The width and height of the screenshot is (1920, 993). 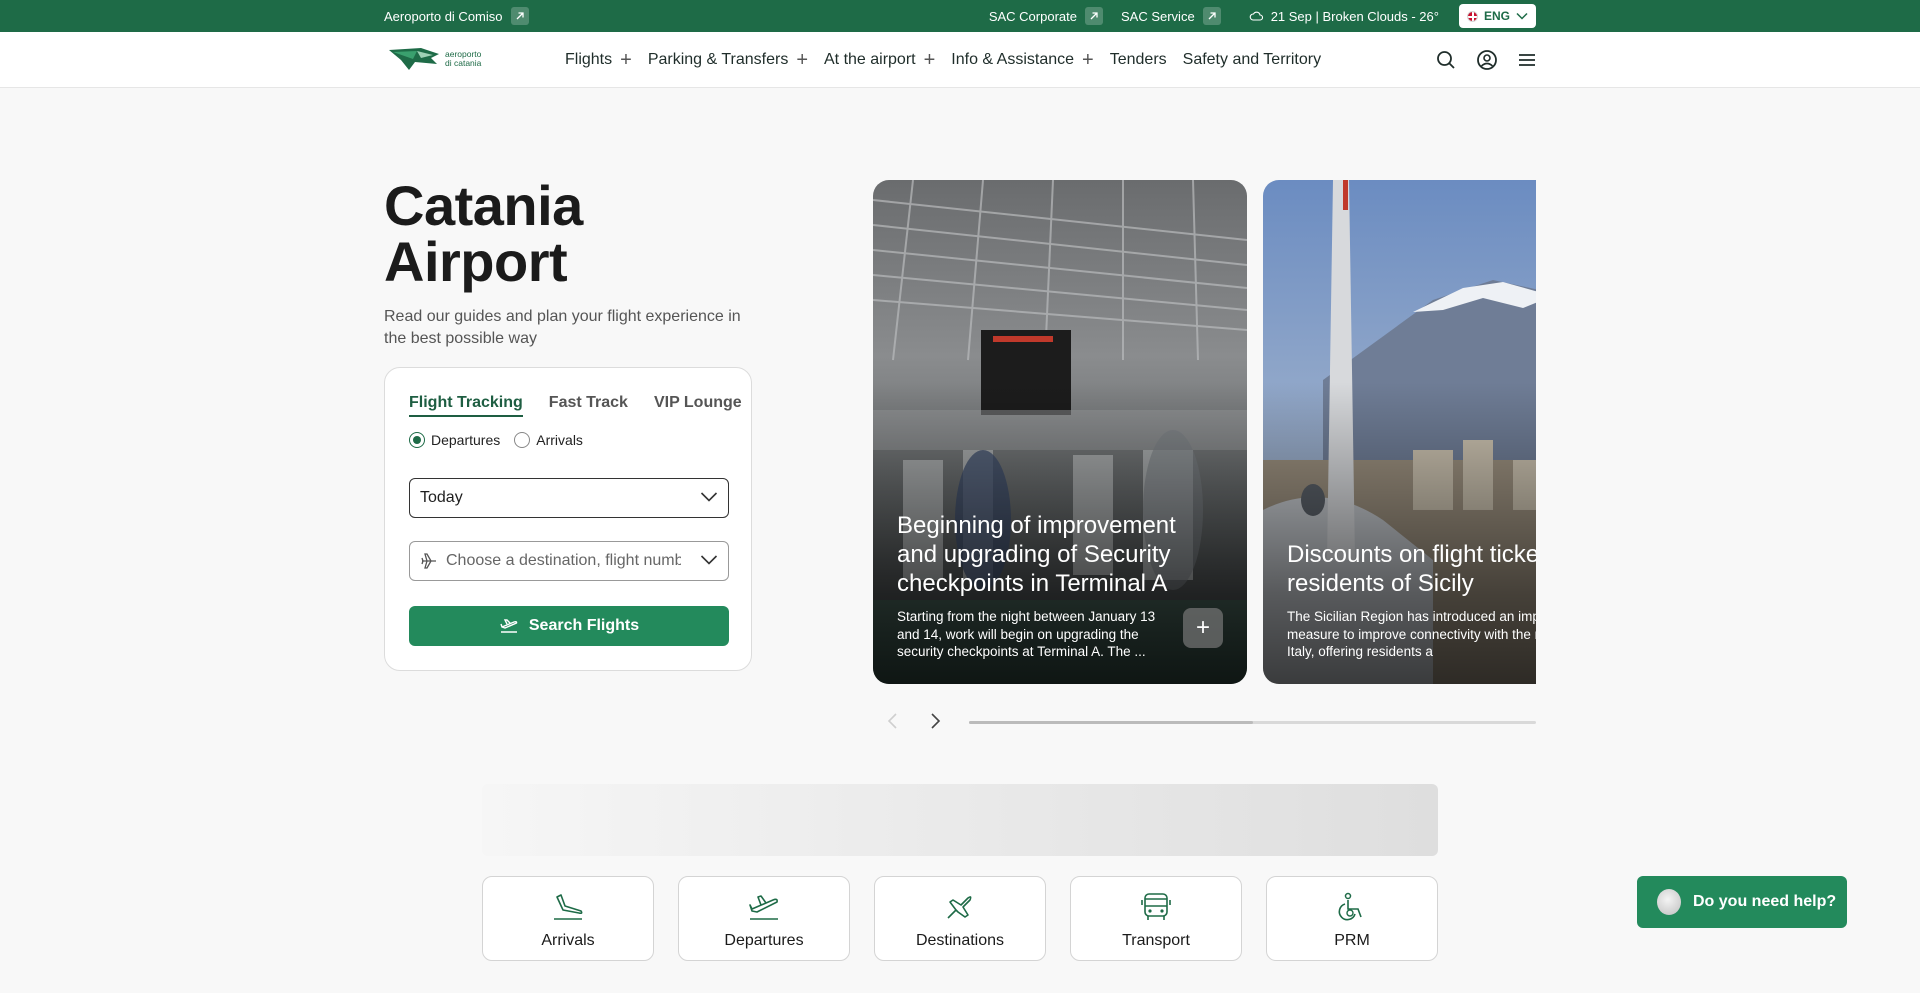 What do you see at coordinates (893, 721) in the screenshot?
I see `chevron-left-icon` at bounding box center [893, 721].